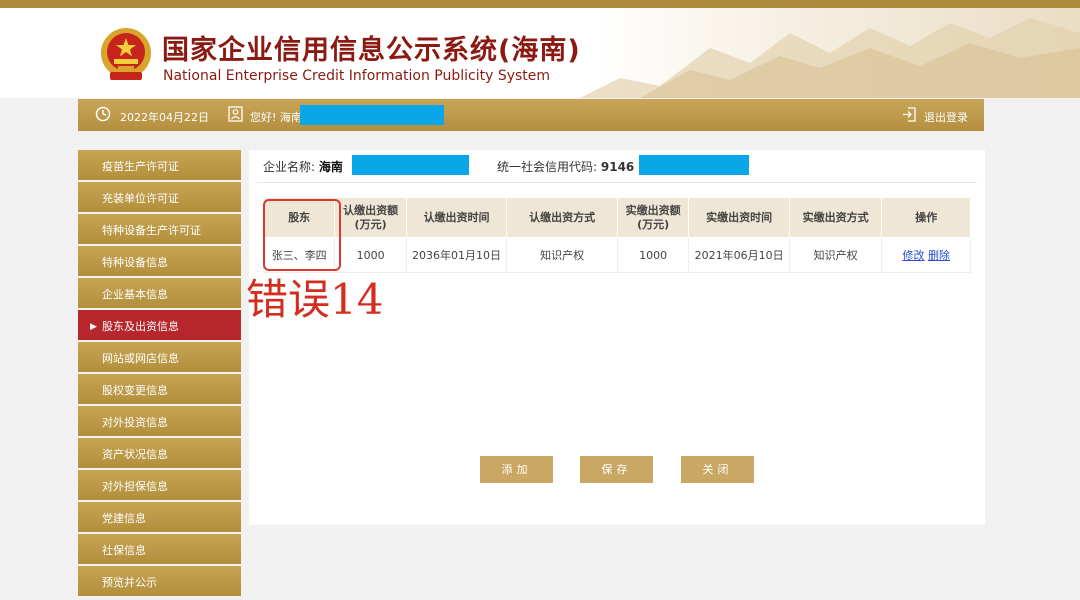 Image resolution: width=1080 pixels, height=600 pixels. Describe the element at coordinates (135, 390) in the screenshot. I see `sidebar-item-label: 股权变更信息` at that location.